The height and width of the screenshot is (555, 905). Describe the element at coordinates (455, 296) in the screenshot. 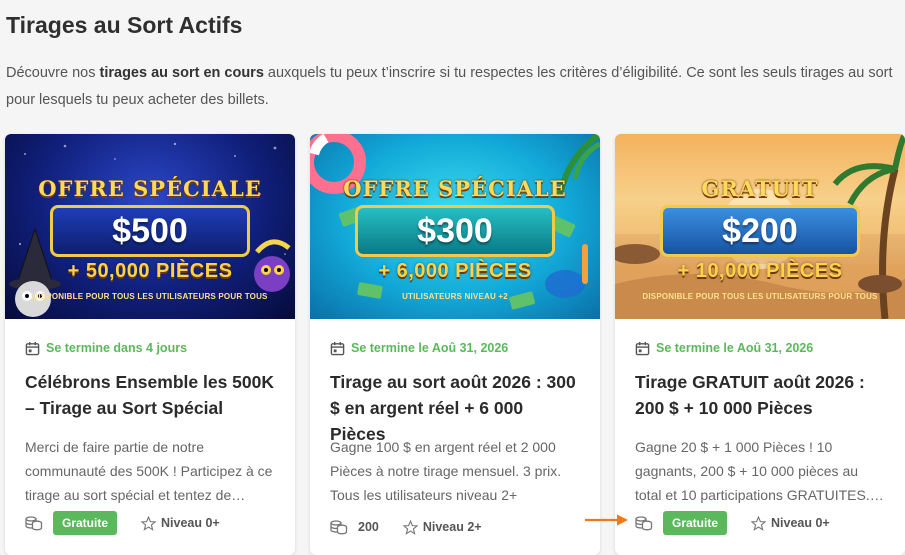

I see `banner-eligibility-text: UTILISATEURS NIVEAU +2` at that location.